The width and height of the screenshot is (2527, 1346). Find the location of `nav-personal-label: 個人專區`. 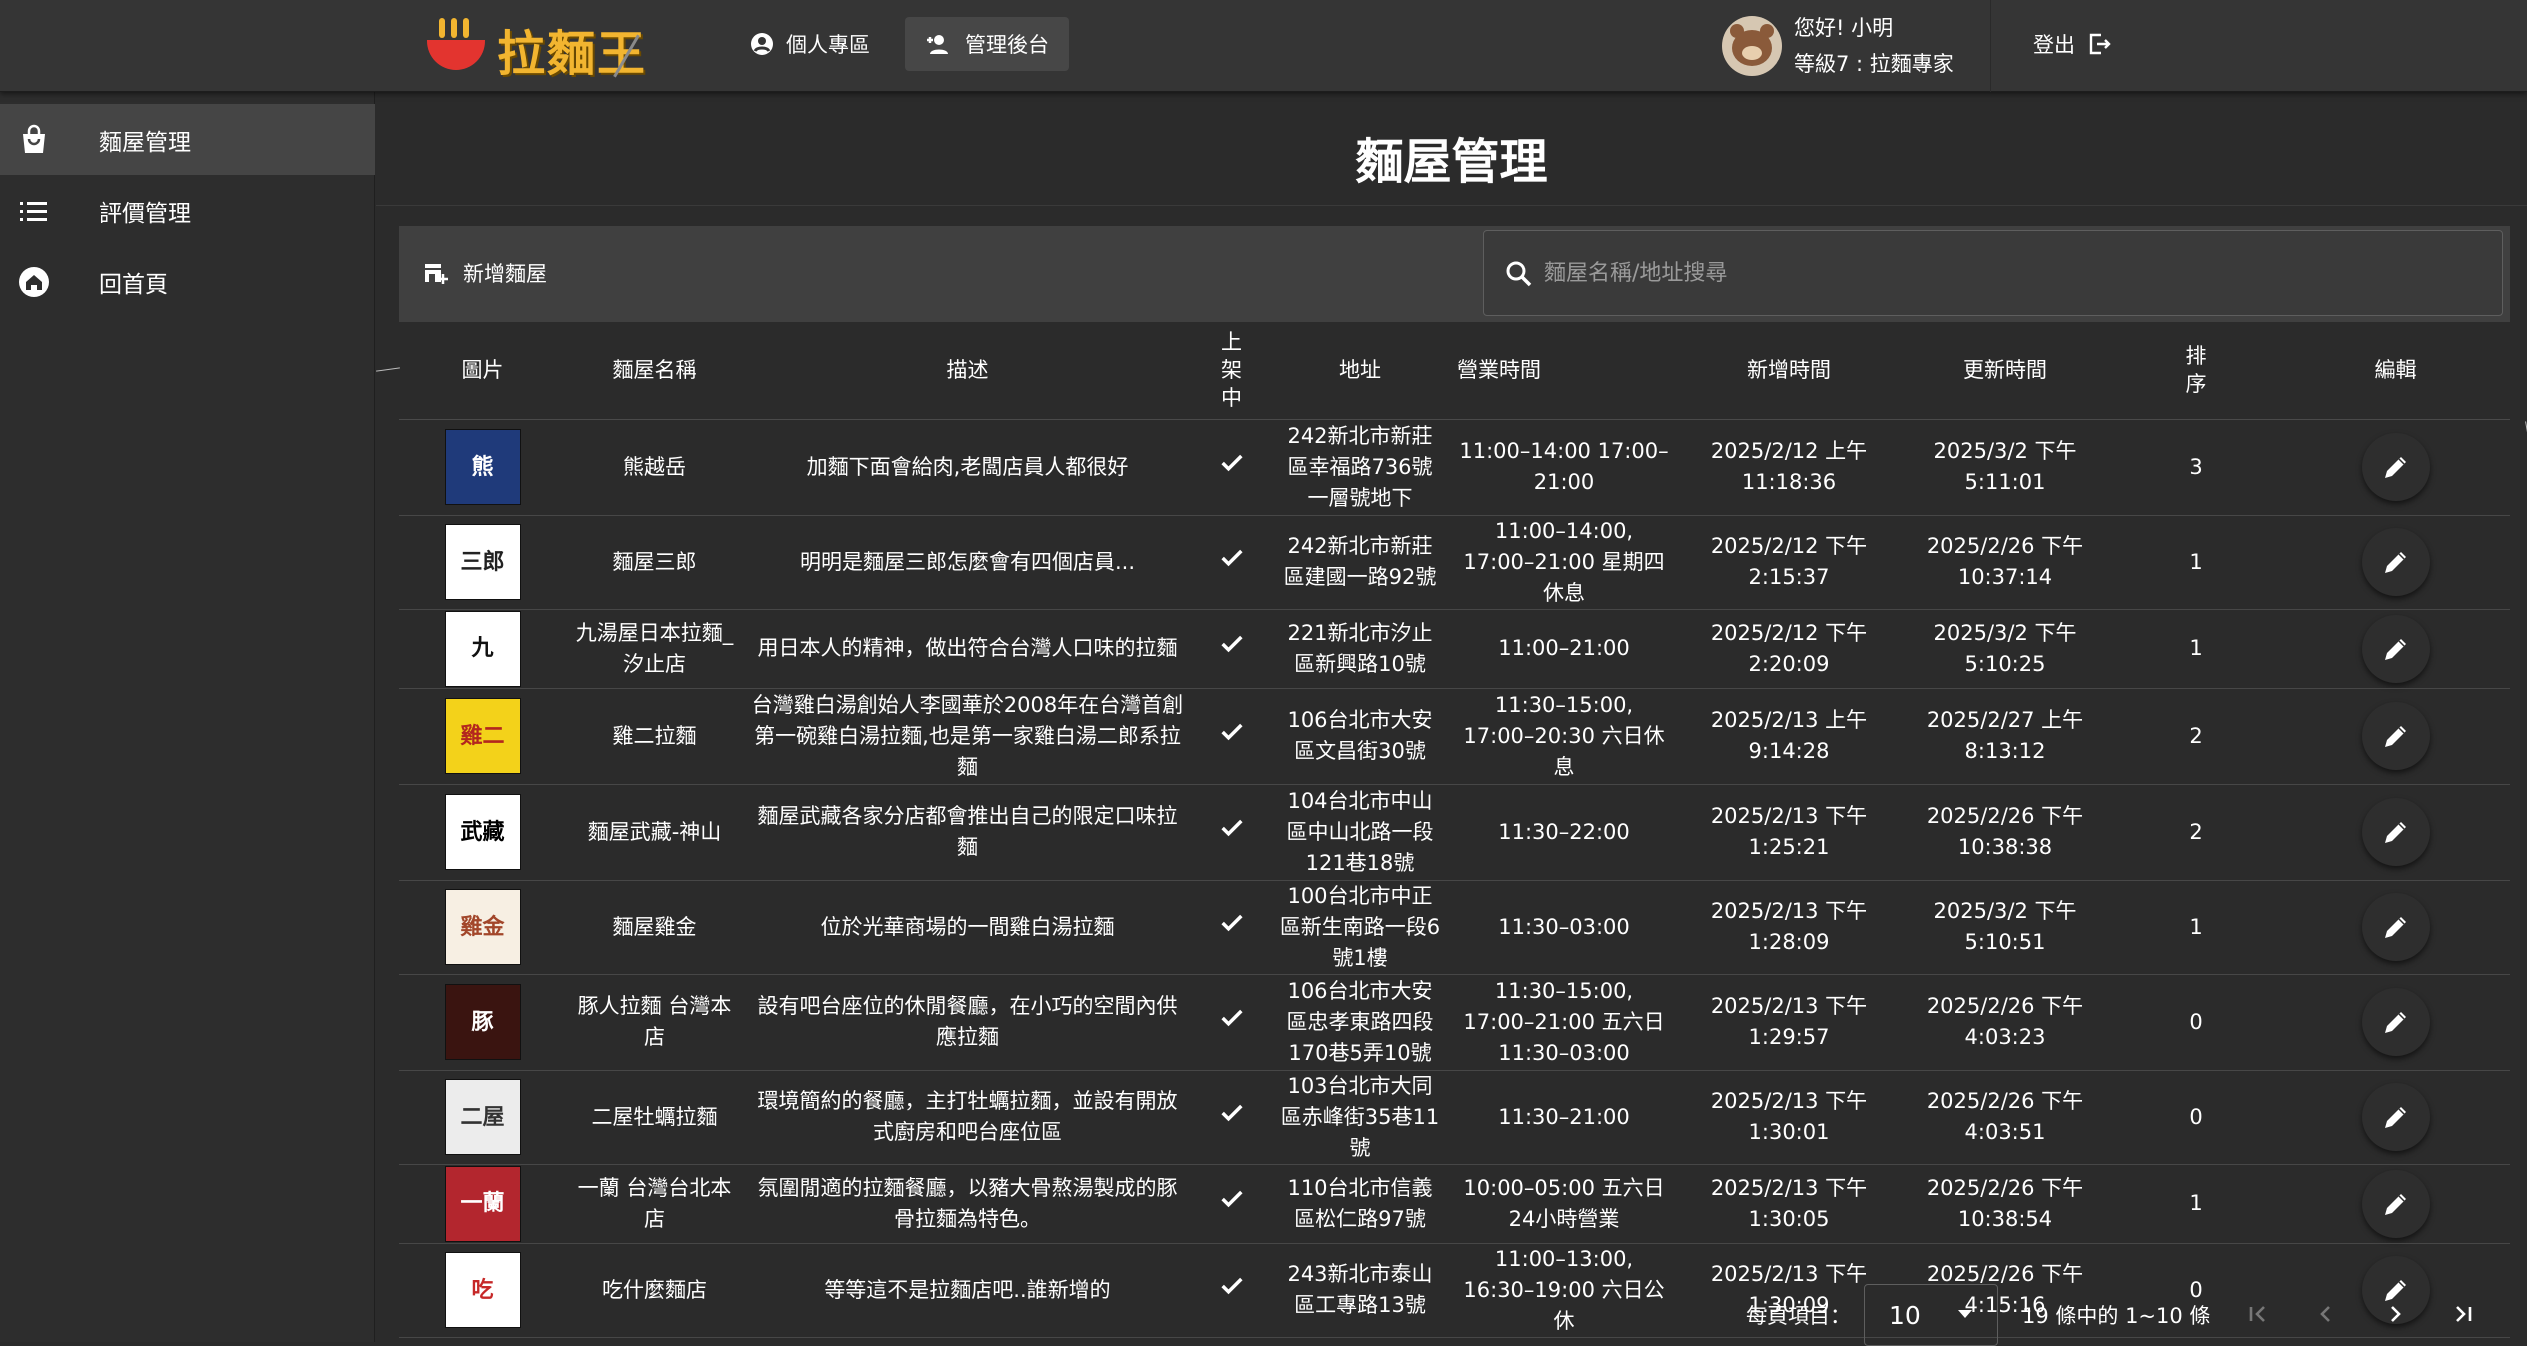

nav-personal-label: 個人專區 is located at coordinates (828, 45).